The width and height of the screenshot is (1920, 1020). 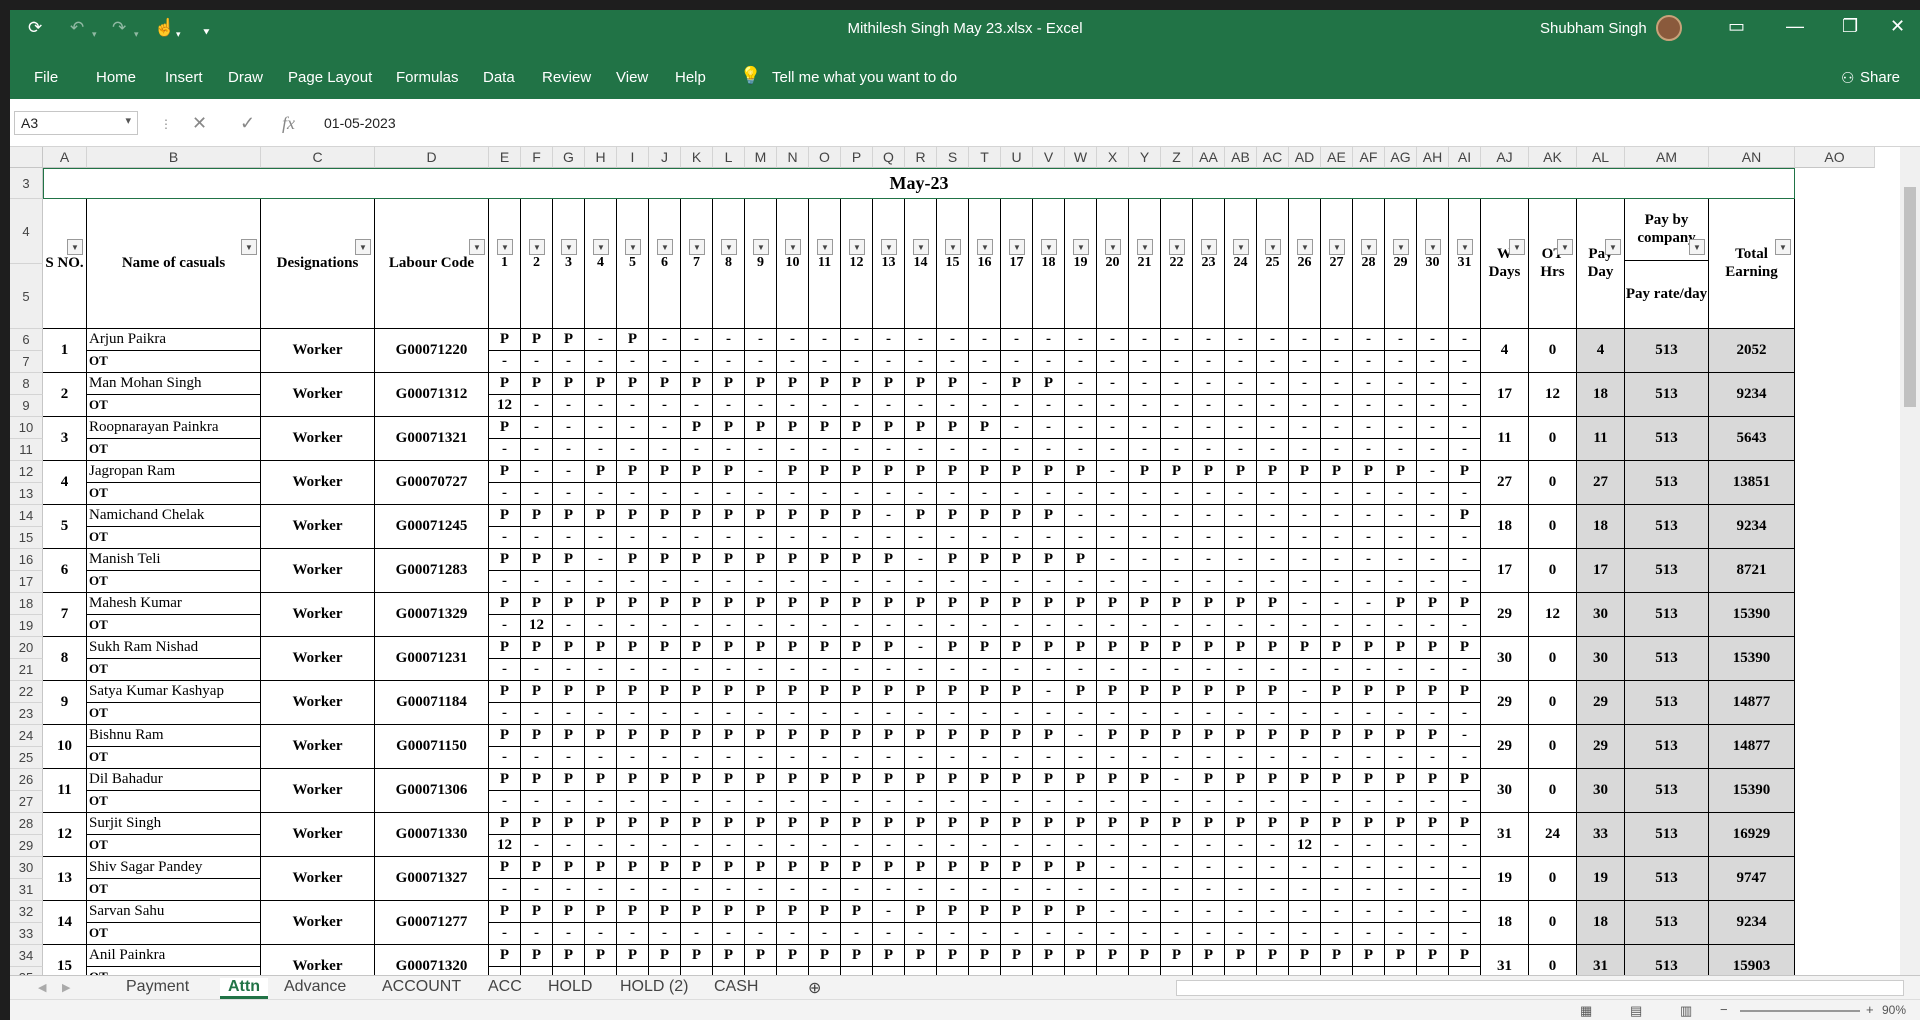 What do you see at coordinates (1305, 157) in the screenshot?
I see `column-header: AD` at bounding box center [1305, 157].